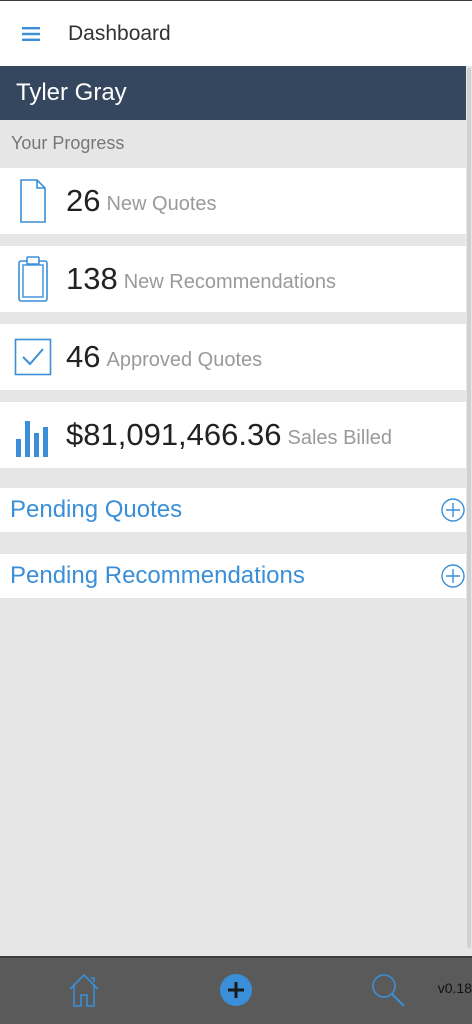  What do you see at coordinates (33, 435) in the screenshot?
I see `bar-chart-icon` at bounding box center [33, 435].